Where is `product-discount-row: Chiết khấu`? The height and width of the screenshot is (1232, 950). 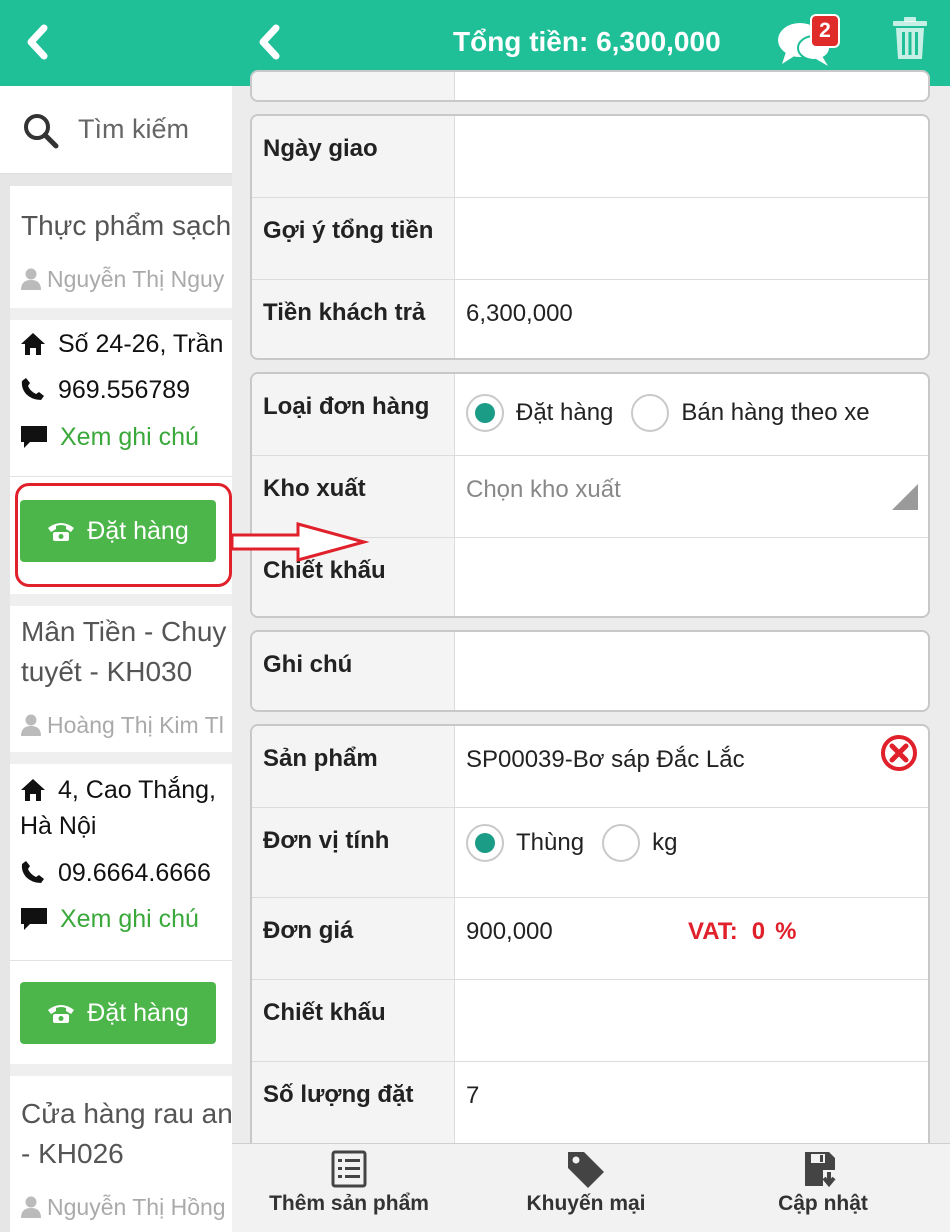 product-discount-row: Chiết khấu is located at coordinates (590, 1020).